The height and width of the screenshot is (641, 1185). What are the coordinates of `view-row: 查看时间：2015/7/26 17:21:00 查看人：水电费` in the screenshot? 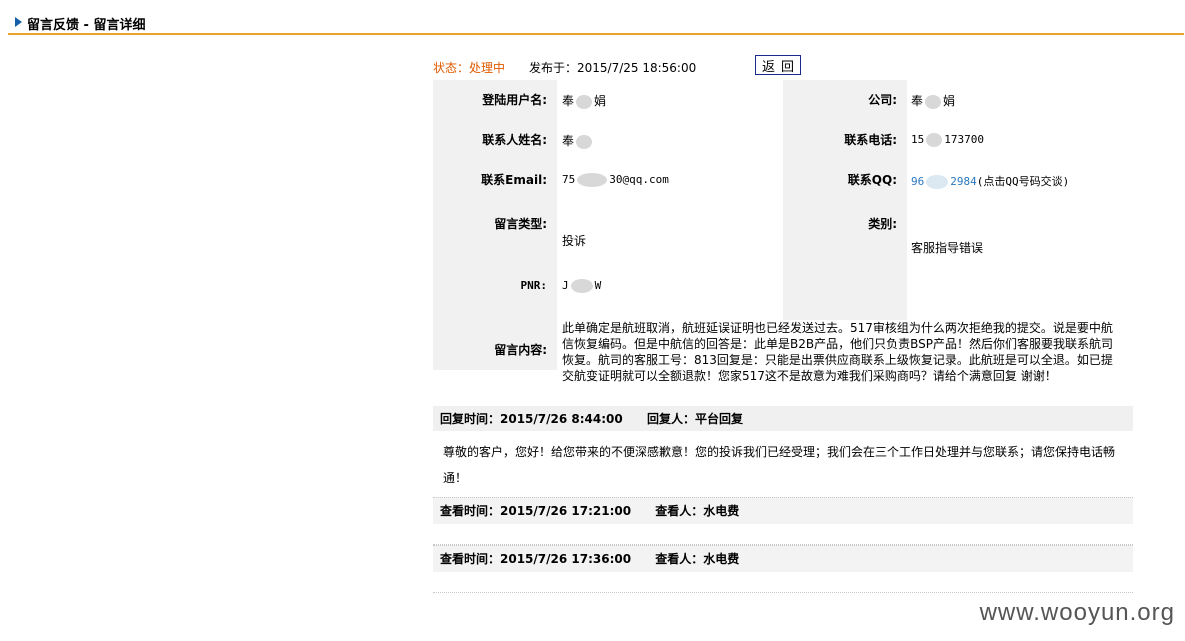 It's located at (783, 510).